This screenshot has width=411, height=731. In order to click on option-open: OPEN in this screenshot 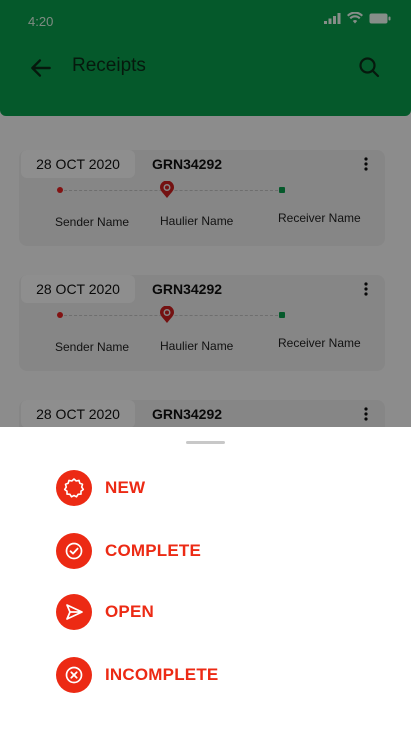, I will do `click(105, 612)`.